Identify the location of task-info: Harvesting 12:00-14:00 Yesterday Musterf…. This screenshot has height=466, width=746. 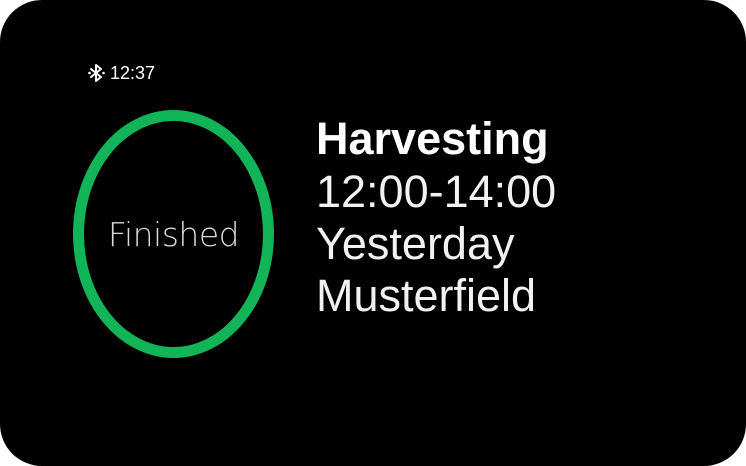
(436, 217).